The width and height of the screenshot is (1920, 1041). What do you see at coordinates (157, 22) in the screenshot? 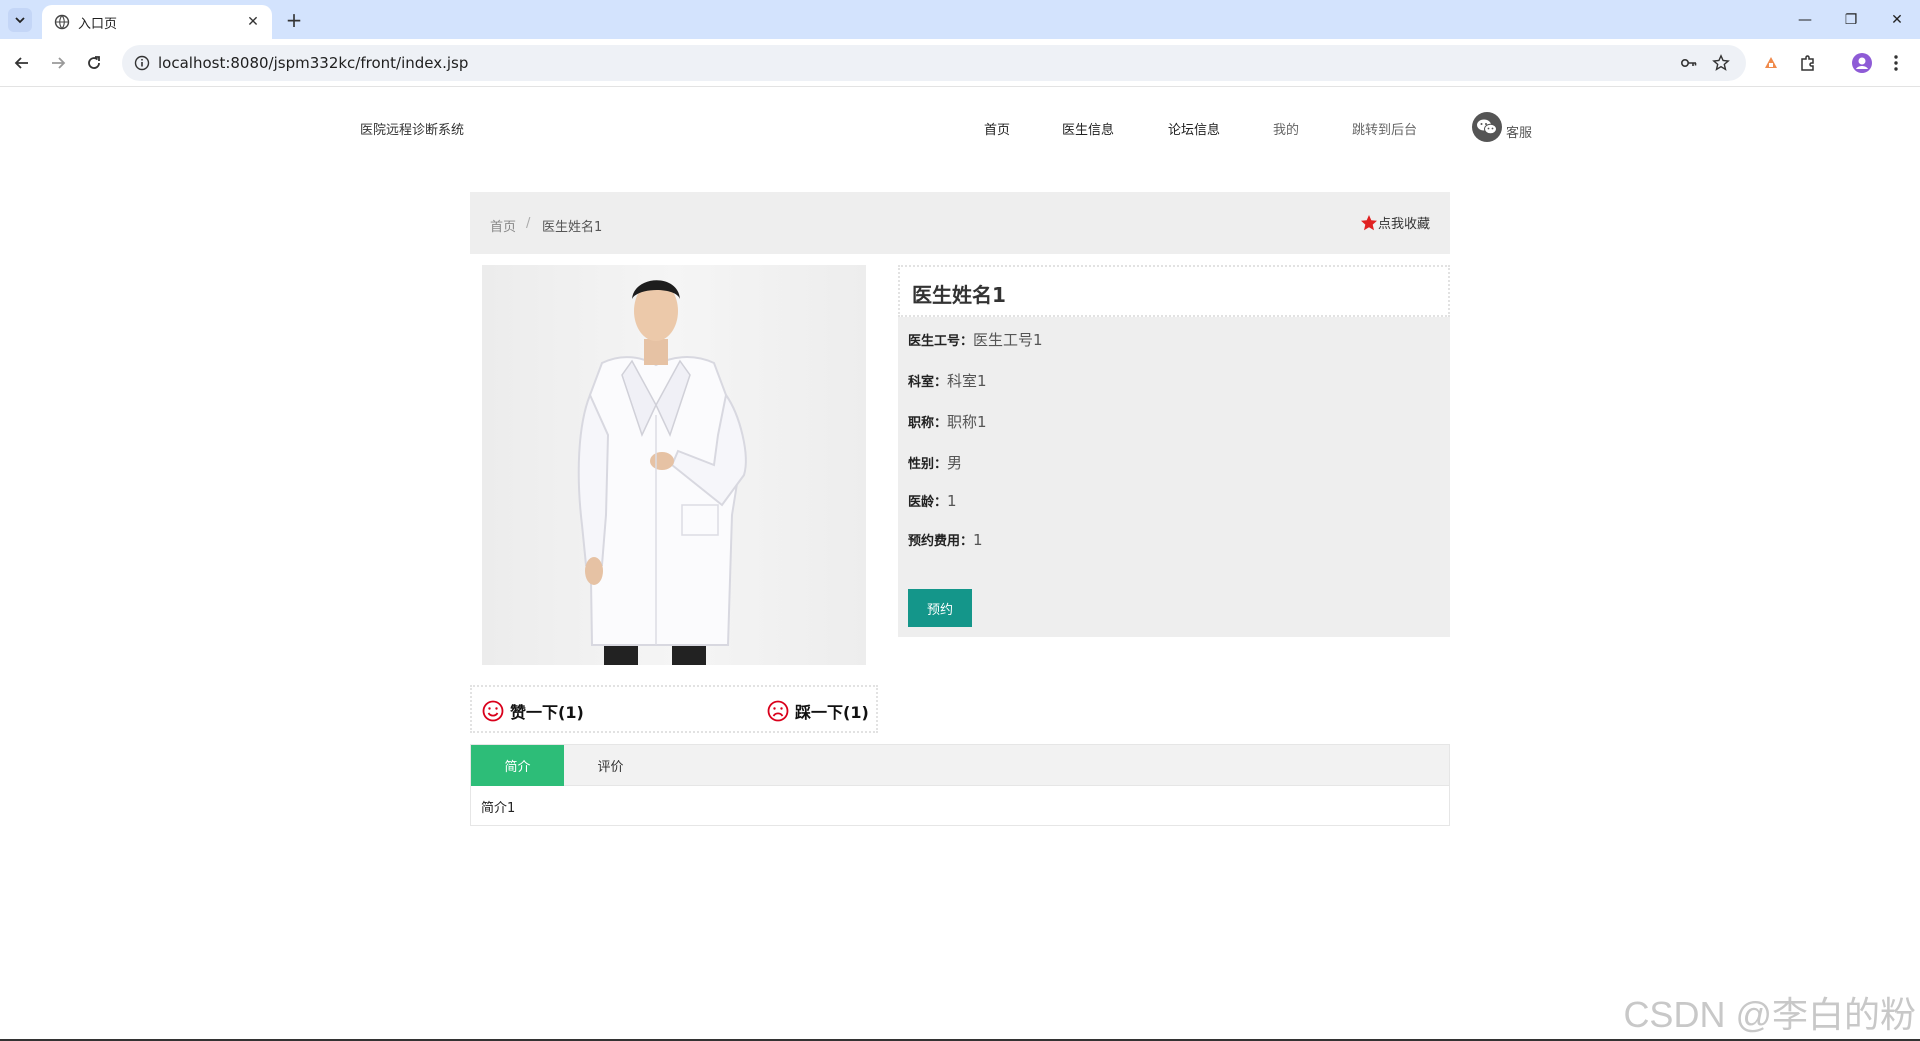
I see `browser-tab-active: 入口页 ✕` at bounding box center [157, 22].